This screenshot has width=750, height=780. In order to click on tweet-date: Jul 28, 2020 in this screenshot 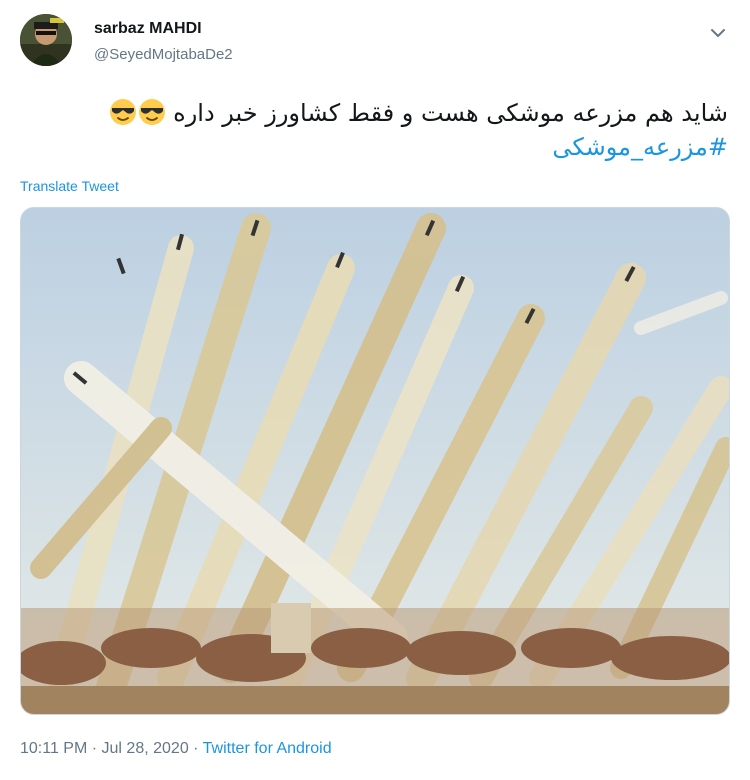, I will do `click(145, 748)`.